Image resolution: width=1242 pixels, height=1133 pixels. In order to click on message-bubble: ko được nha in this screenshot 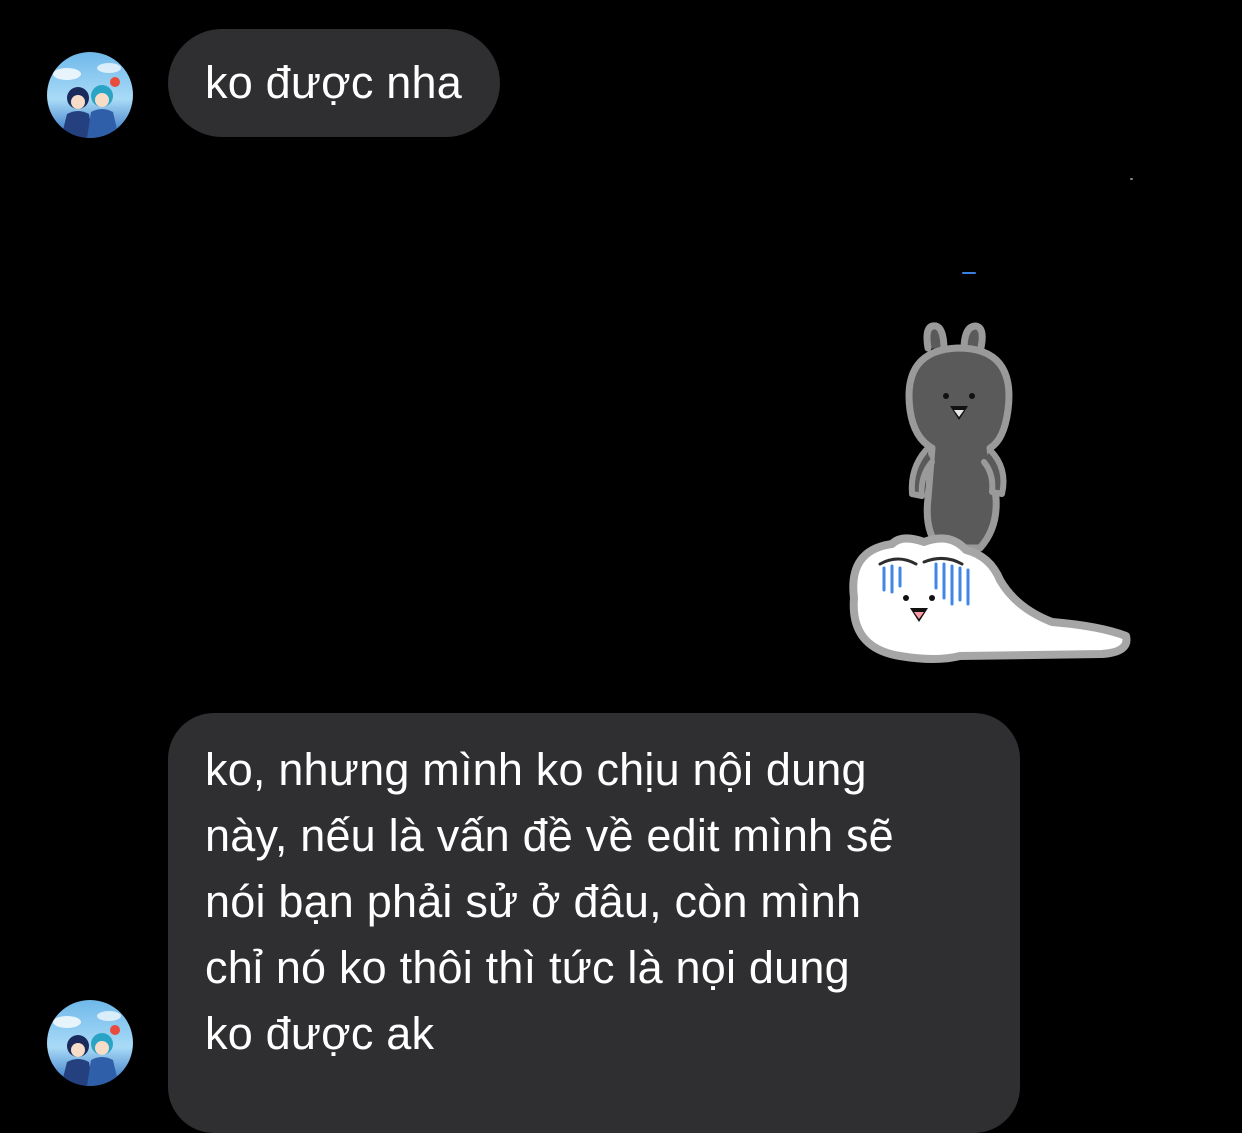, I will do `click(334, 83)`.